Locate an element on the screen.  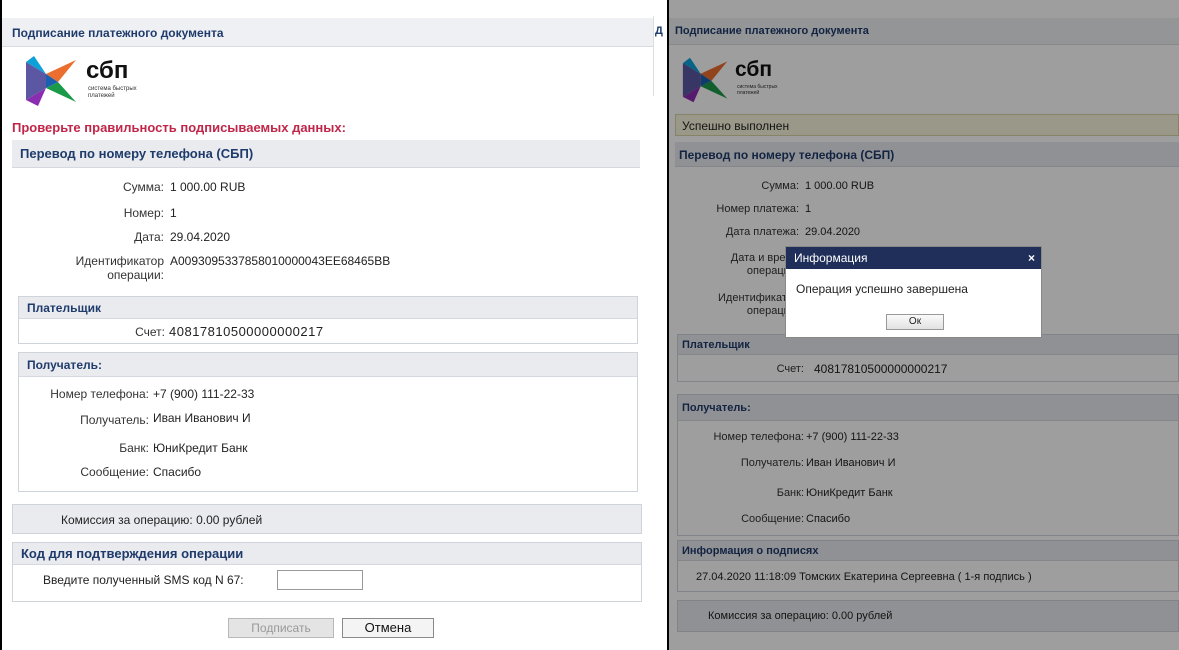
date-label: Дата: is located at coordinates (149, 237).